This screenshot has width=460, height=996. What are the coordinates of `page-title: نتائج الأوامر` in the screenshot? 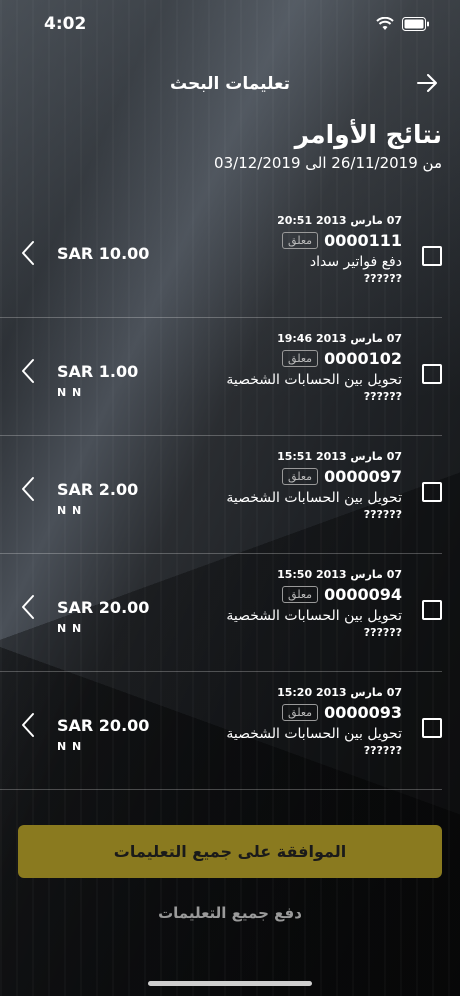 It's located at (368, 134).